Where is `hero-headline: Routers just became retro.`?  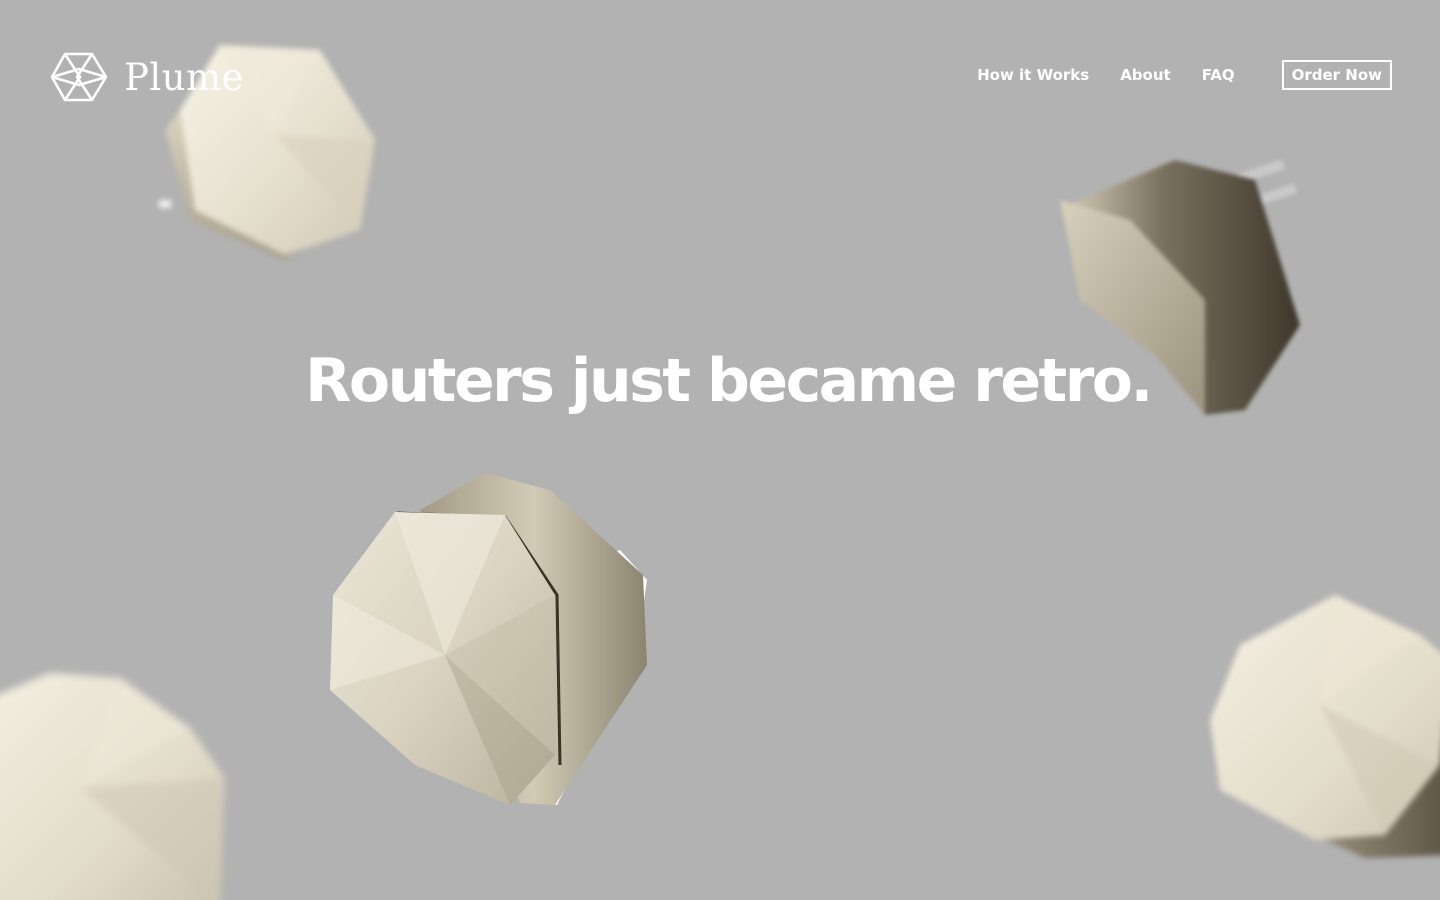
hero-headline: Routers just became retro. is located at coordinates (729, 381).